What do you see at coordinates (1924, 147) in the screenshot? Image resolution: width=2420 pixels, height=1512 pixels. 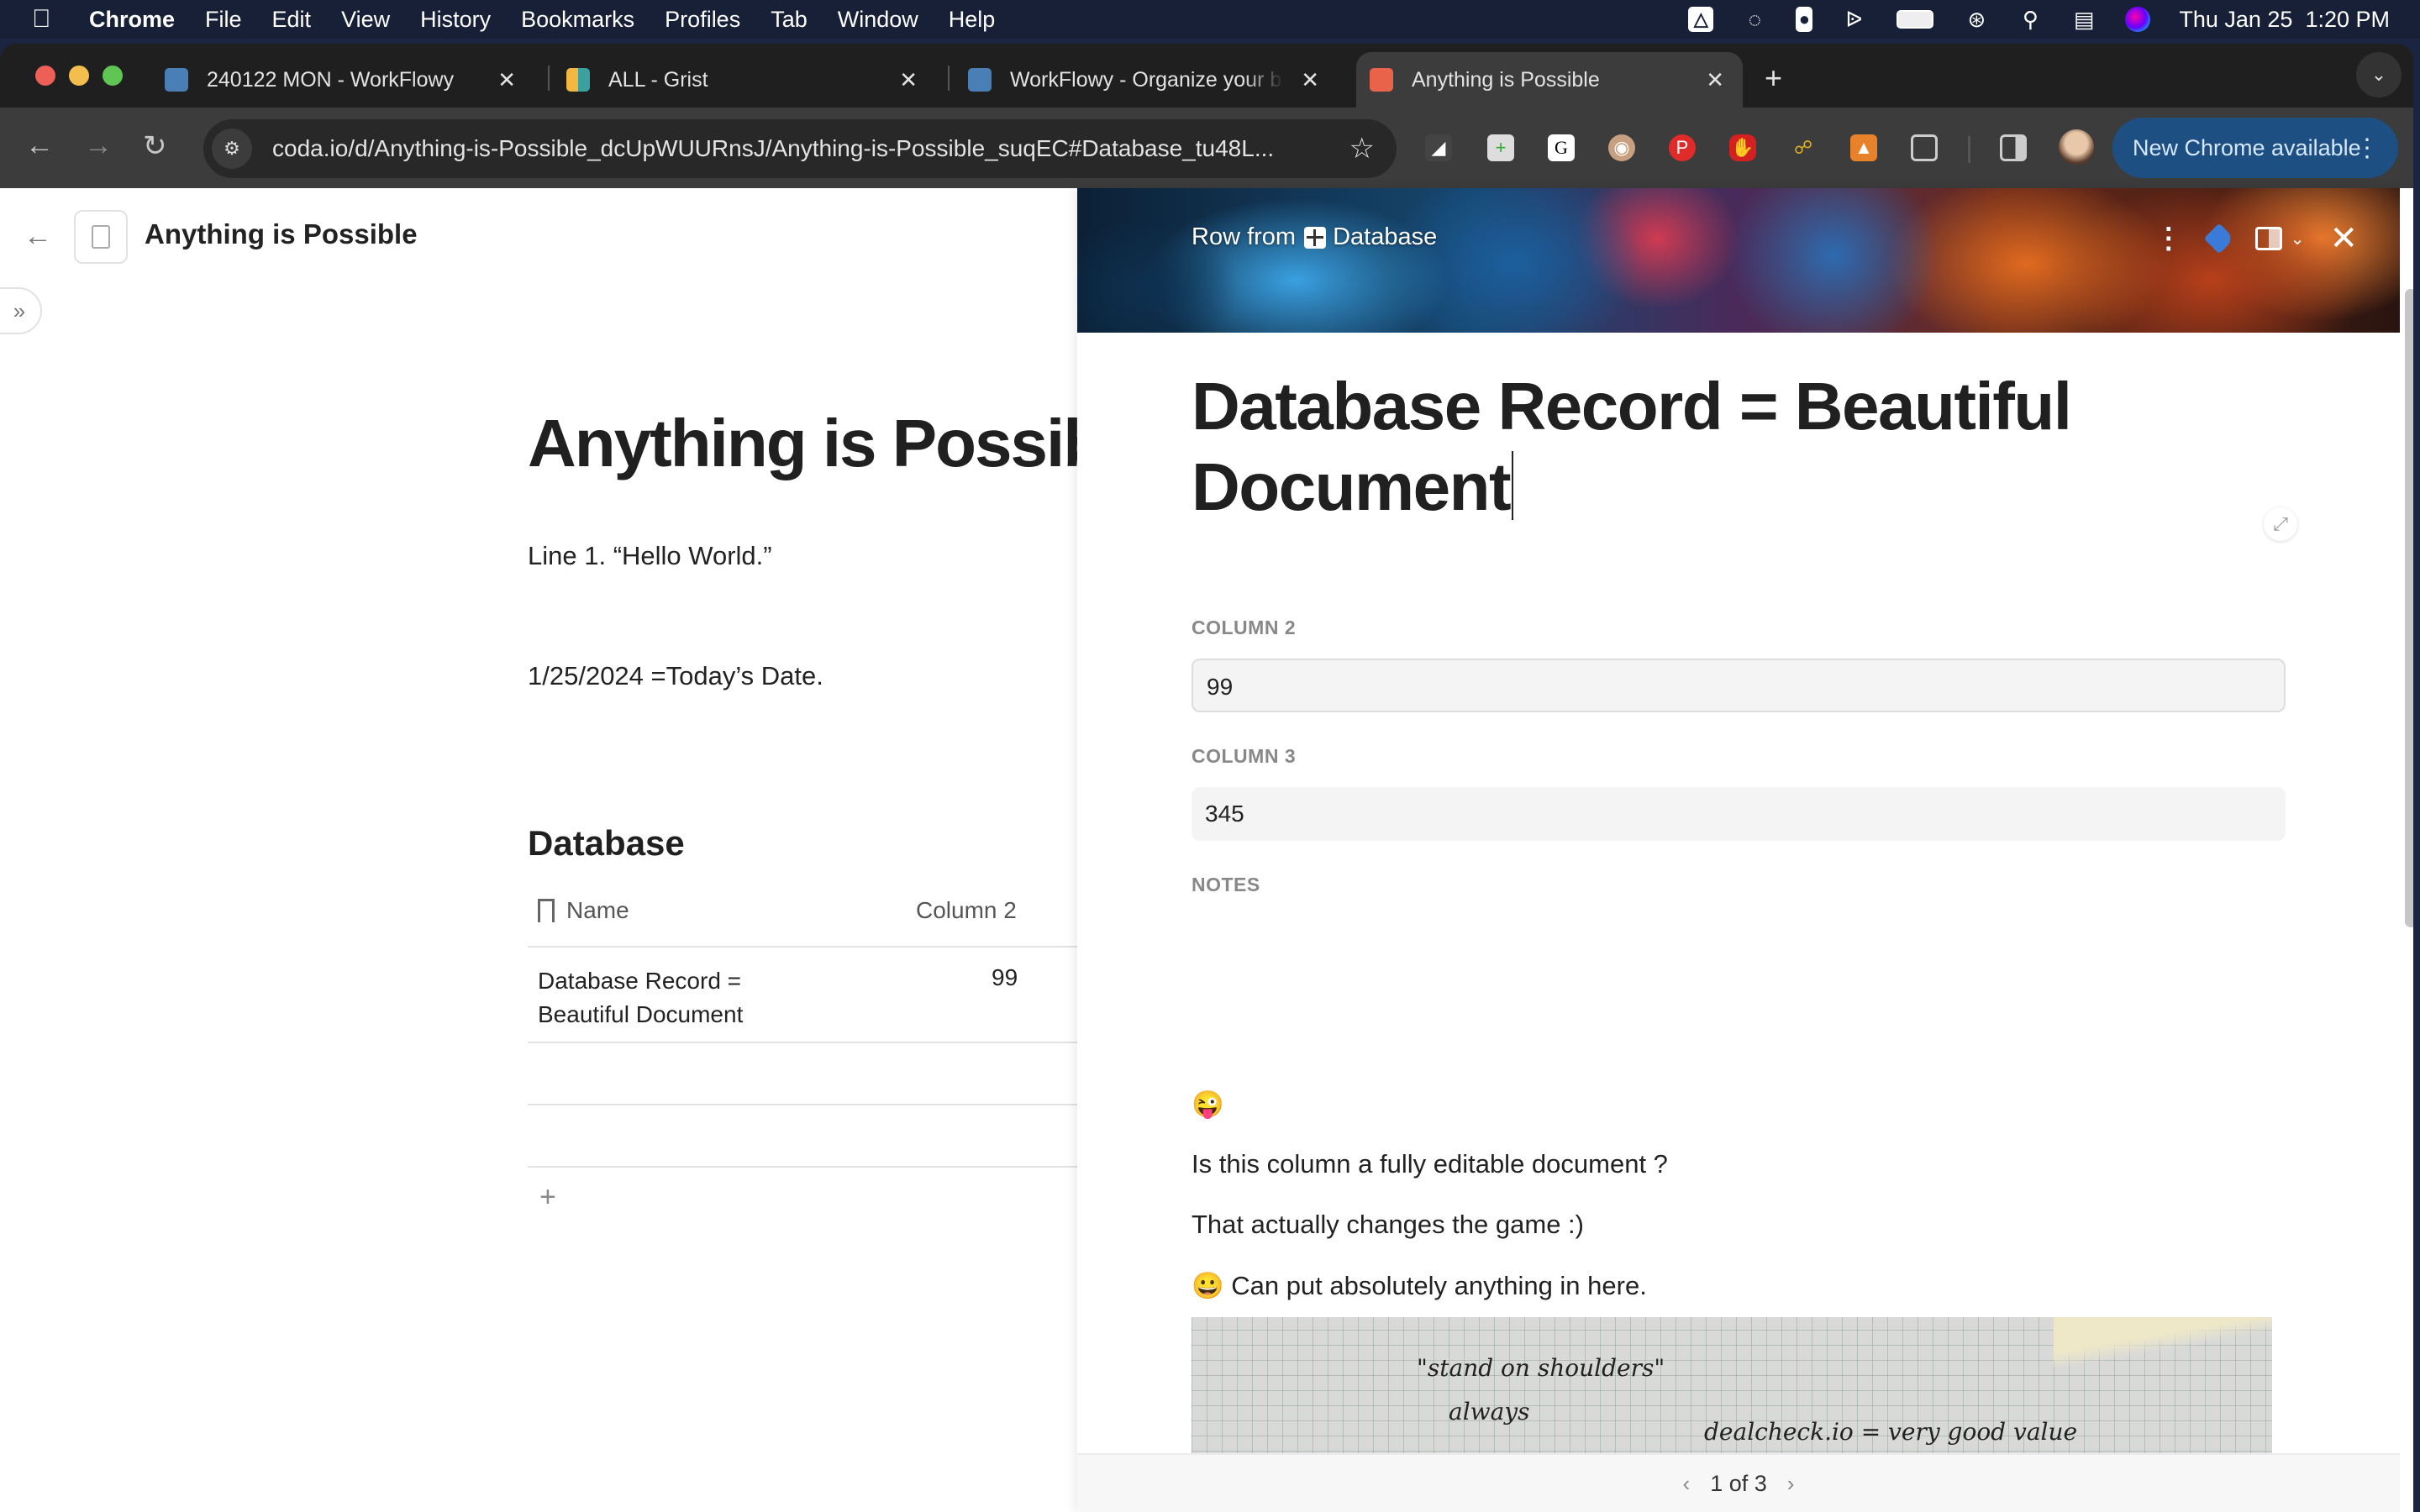 I see `extensions-puzzle-icon` at bounding box center [1924, 147].